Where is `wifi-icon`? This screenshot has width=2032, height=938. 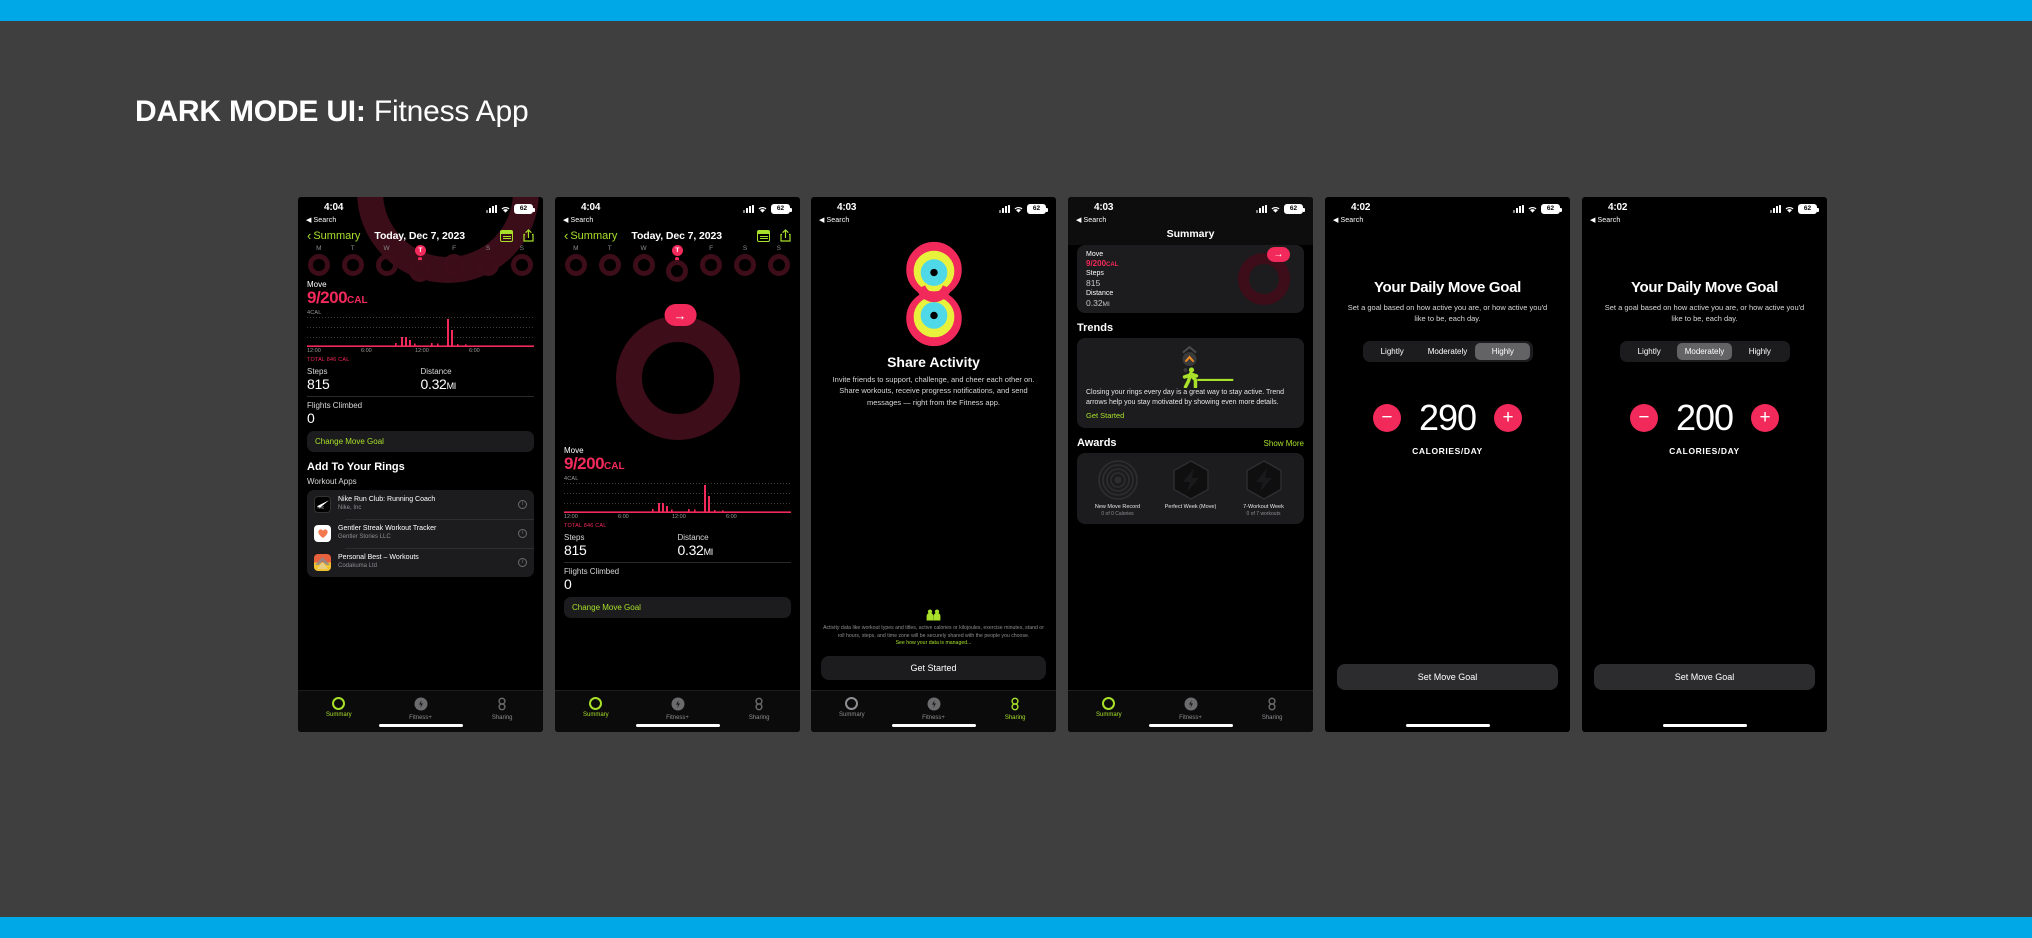
wifi-icon is located at coordinates (505, 209).